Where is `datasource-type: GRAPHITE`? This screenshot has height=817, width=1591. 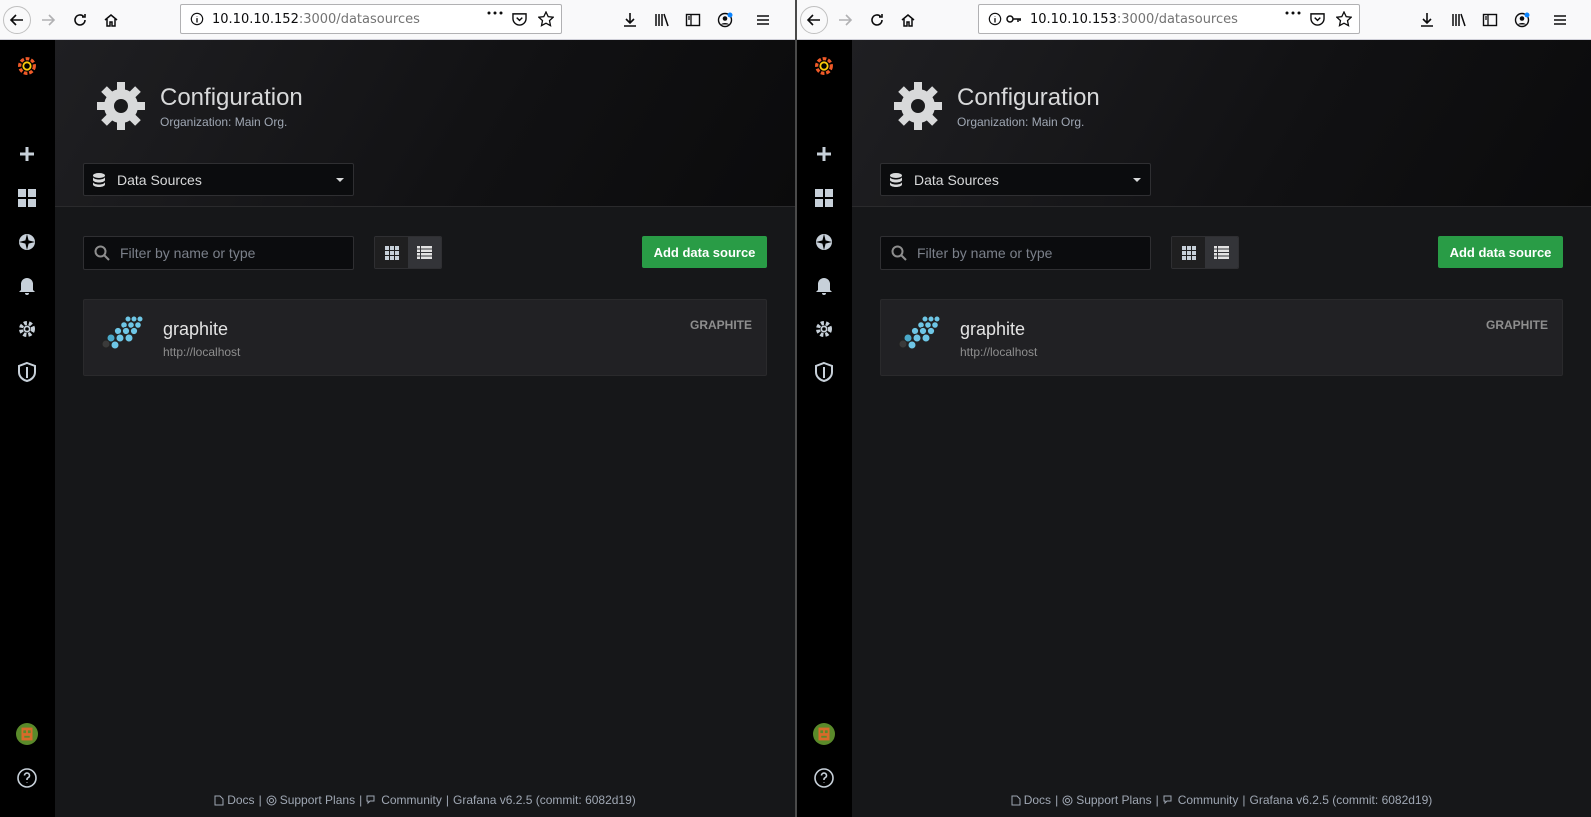 datasource-type: GRAPHITE is located at coordinates (1516, 325).